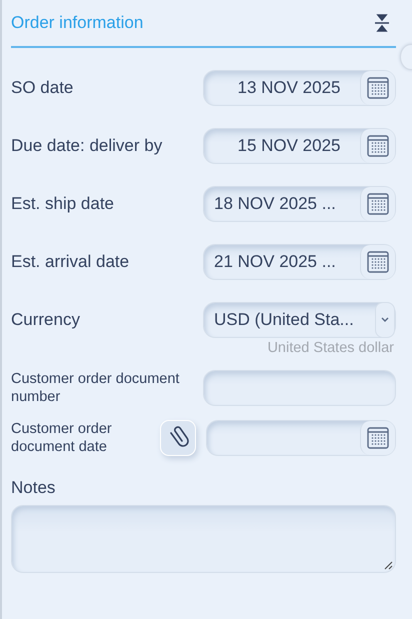 The image size is (412, 619). What do you see at coordinates (299, 88) in the screenshot?
I see `date-field: 13 NOV 2025` at bounding box center [299, 88].